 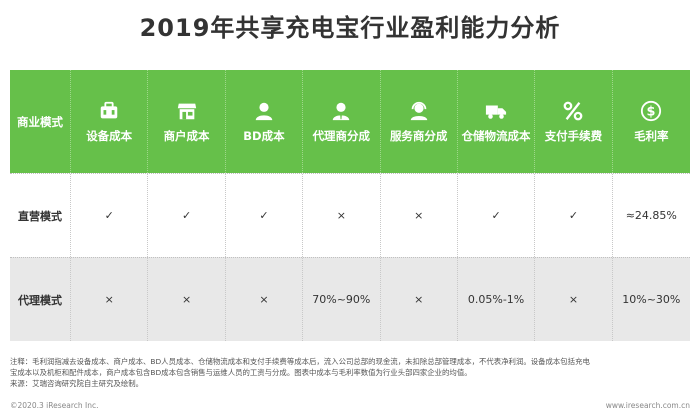 I want to click on header-label: 设备成本, so click(x=109, y=135).